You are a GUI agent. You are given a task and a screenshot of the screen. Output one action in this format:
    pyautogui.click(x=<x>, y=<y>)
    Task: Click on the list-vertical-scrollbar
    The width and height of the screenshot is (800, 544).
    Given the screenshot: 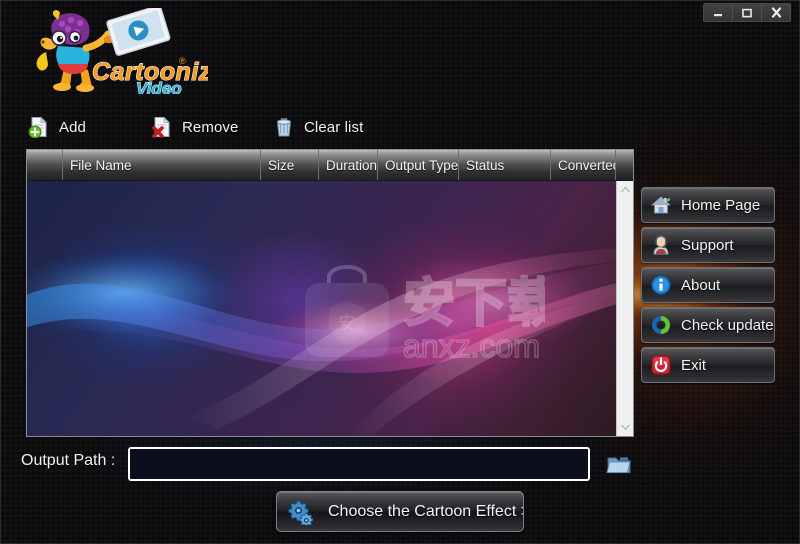 What is the action you would take?
    pyautogui.click(x=624, y=308)
    